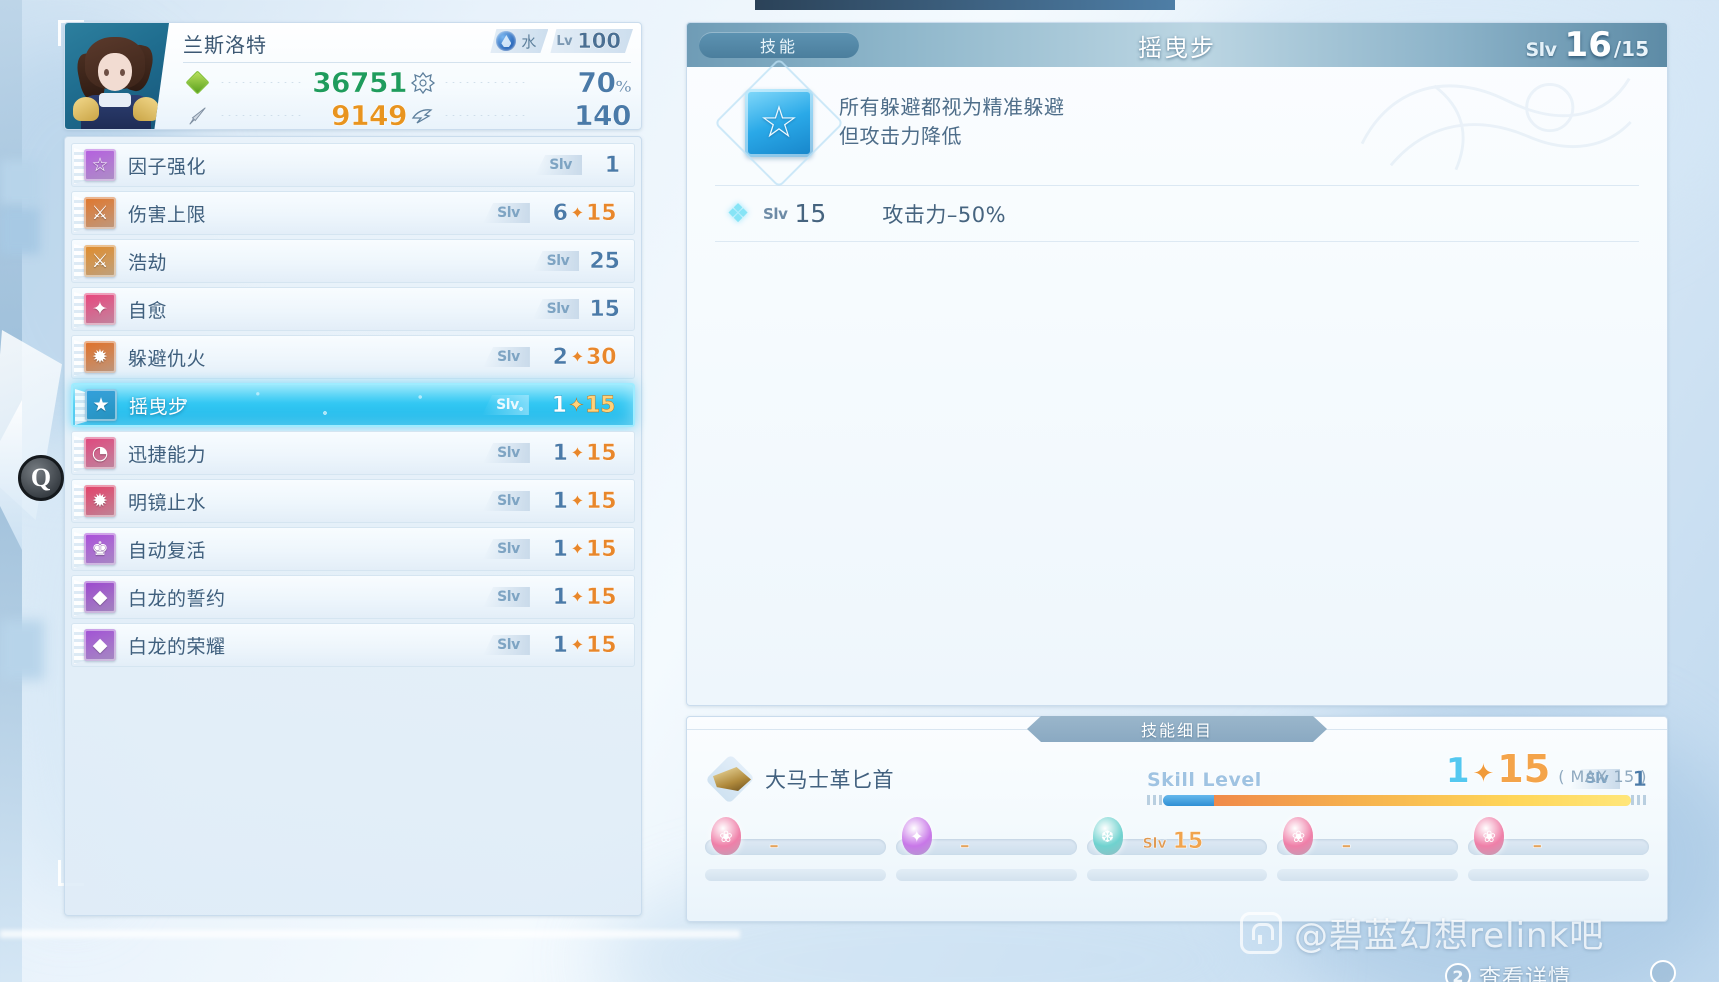 The width and height of the screenshot is (1719, 982). What do you see at coordinates (1368, 839) in the screenshot?
I see `sigil-slot-3: ❀ –` at bounding box center [1368, 839].